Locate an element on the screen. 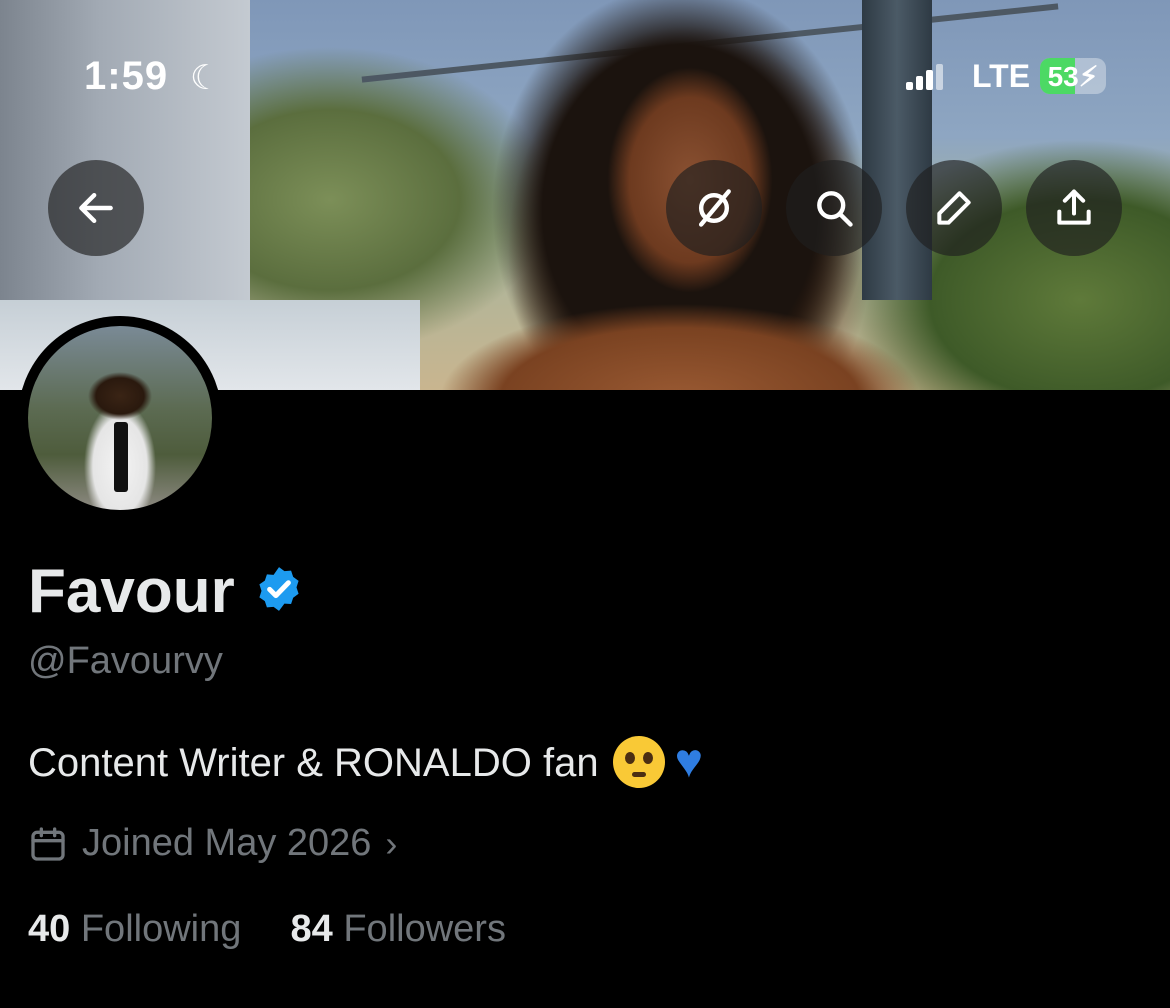 The width and height of the screenshot is (1170, 1008). joined-date-row: Joined May 2026 › is located at coordinates (212, 843).